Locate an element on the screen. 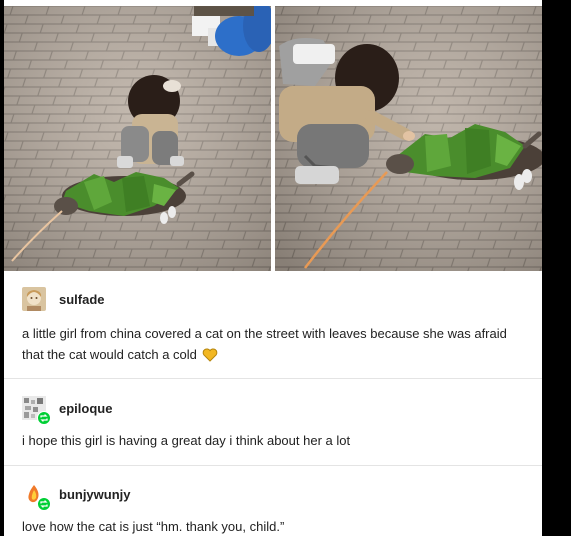 This screenshot has height=536, width=571. avatar-bunjywunjy is located at coordinates (36, 496).